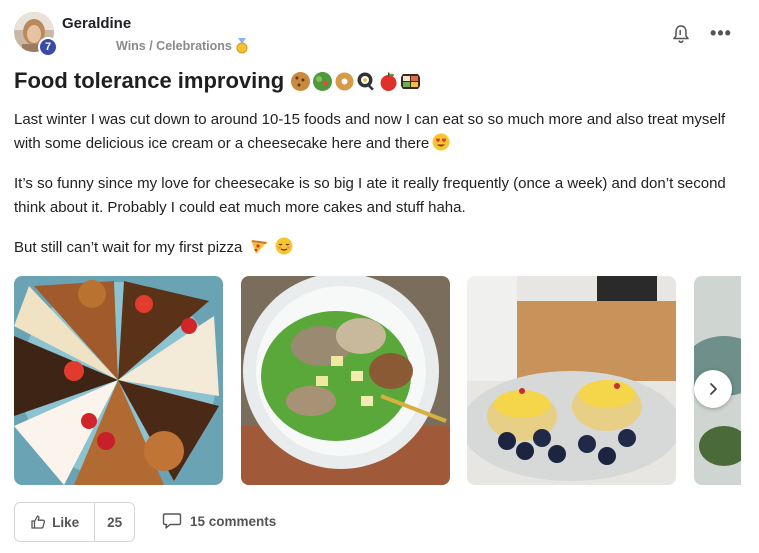 The image size is (759, 553). I want to click on cakes-photo, so click(118, 380).